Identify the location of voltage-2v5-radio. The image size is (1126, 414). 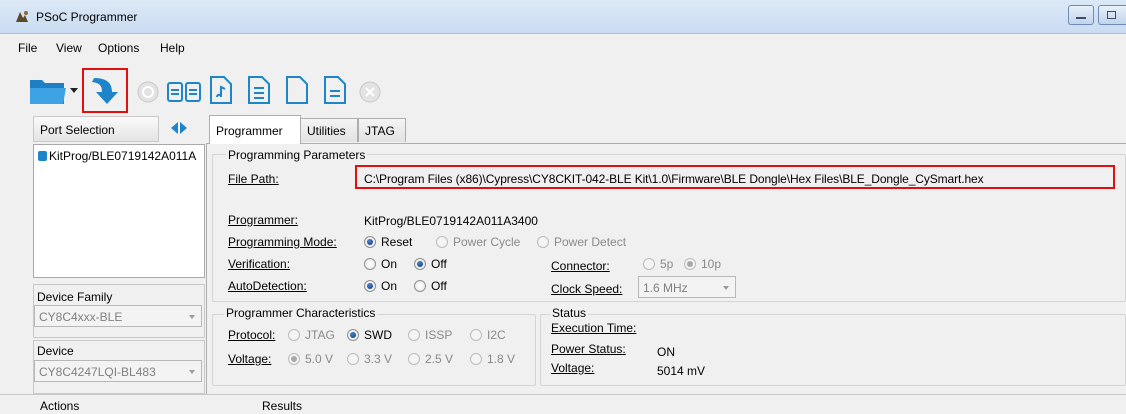
(414, 359).